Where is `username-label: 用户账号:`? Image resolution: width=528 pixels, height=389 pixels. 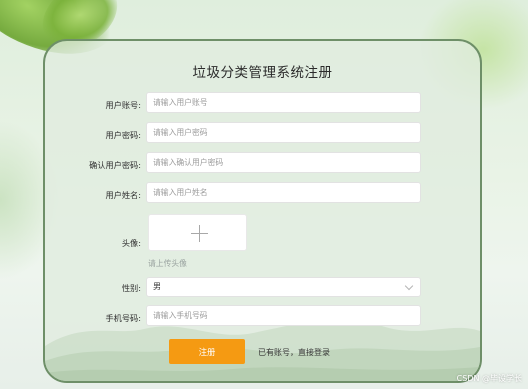 username-label: 用户账号: is located at coordinates (123, 105).